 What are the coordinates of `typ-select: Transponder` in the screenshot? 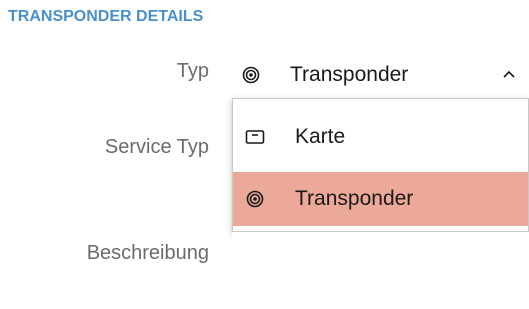 It's located at (380, 75).